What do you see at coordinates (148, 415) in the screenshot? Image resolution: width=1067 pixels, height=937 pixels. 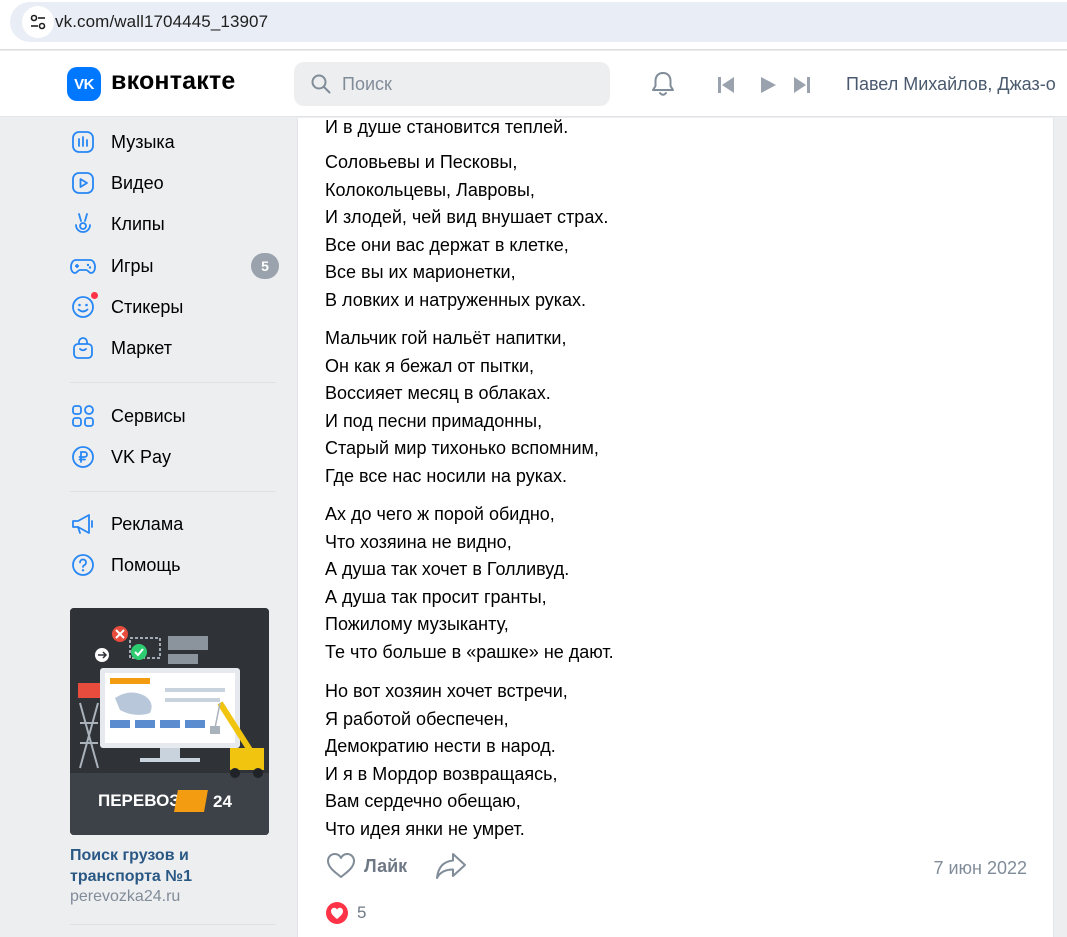 I see `sidebar-item-label: Сервисы` at bounding box center [148, 415].